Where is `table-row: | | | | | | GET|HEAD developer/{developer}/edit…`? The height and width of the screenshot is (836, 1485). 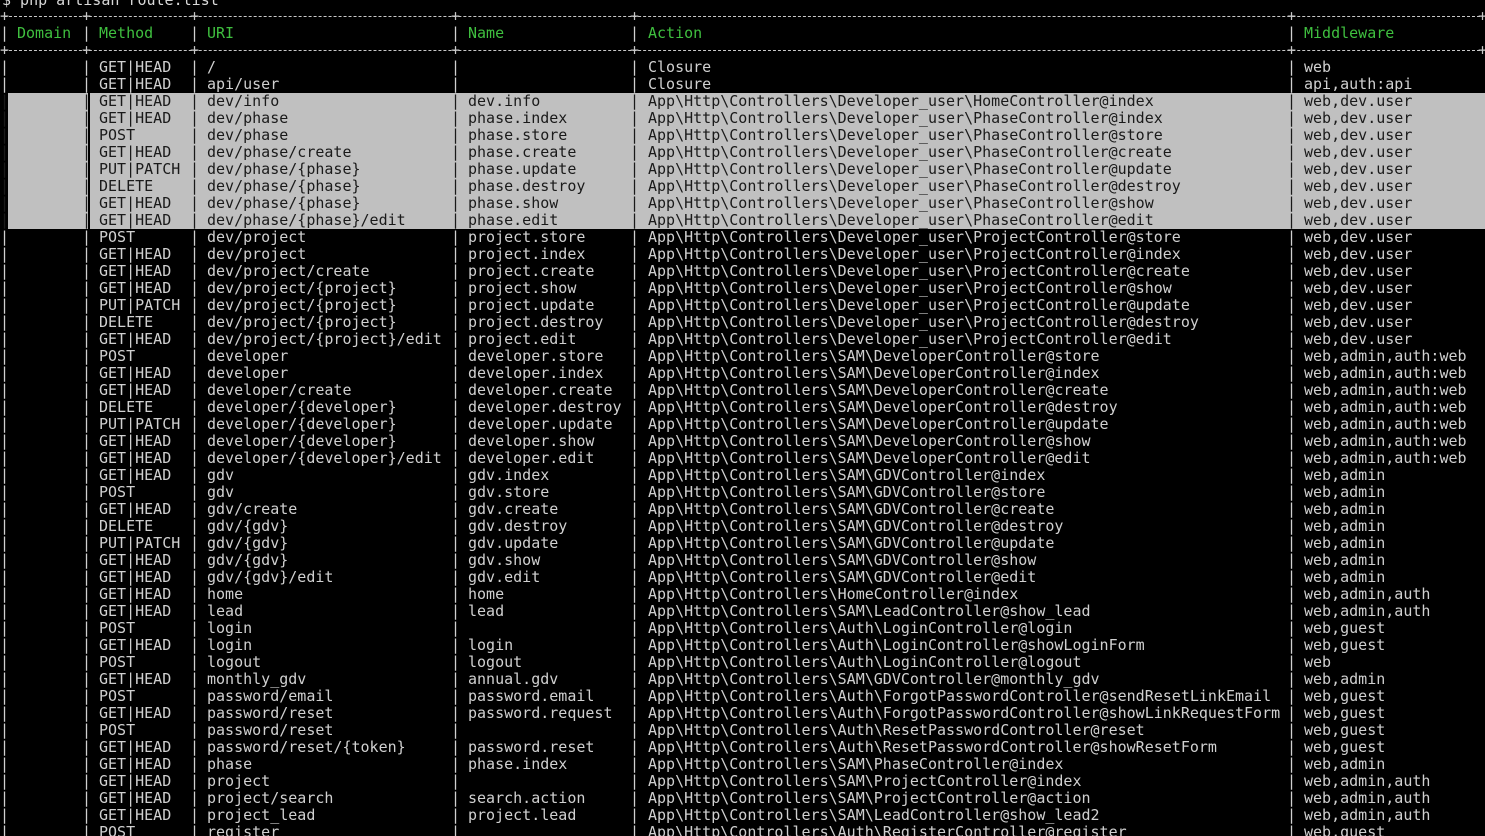
table-row: | | | | | | GET|HEAD developer/{developer}/edit… is located at coordinates (742, 458).